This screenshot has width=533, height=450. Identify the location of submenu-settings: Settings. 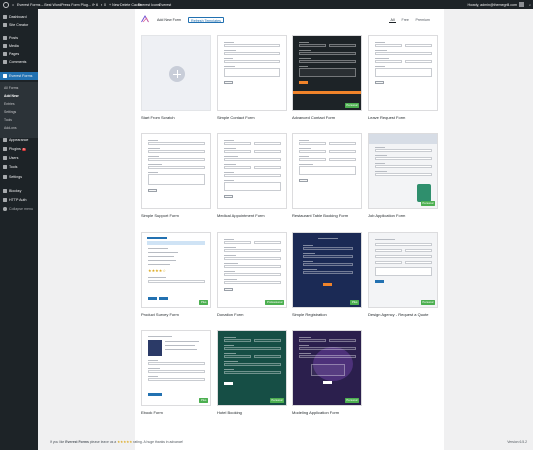
(10, 112).